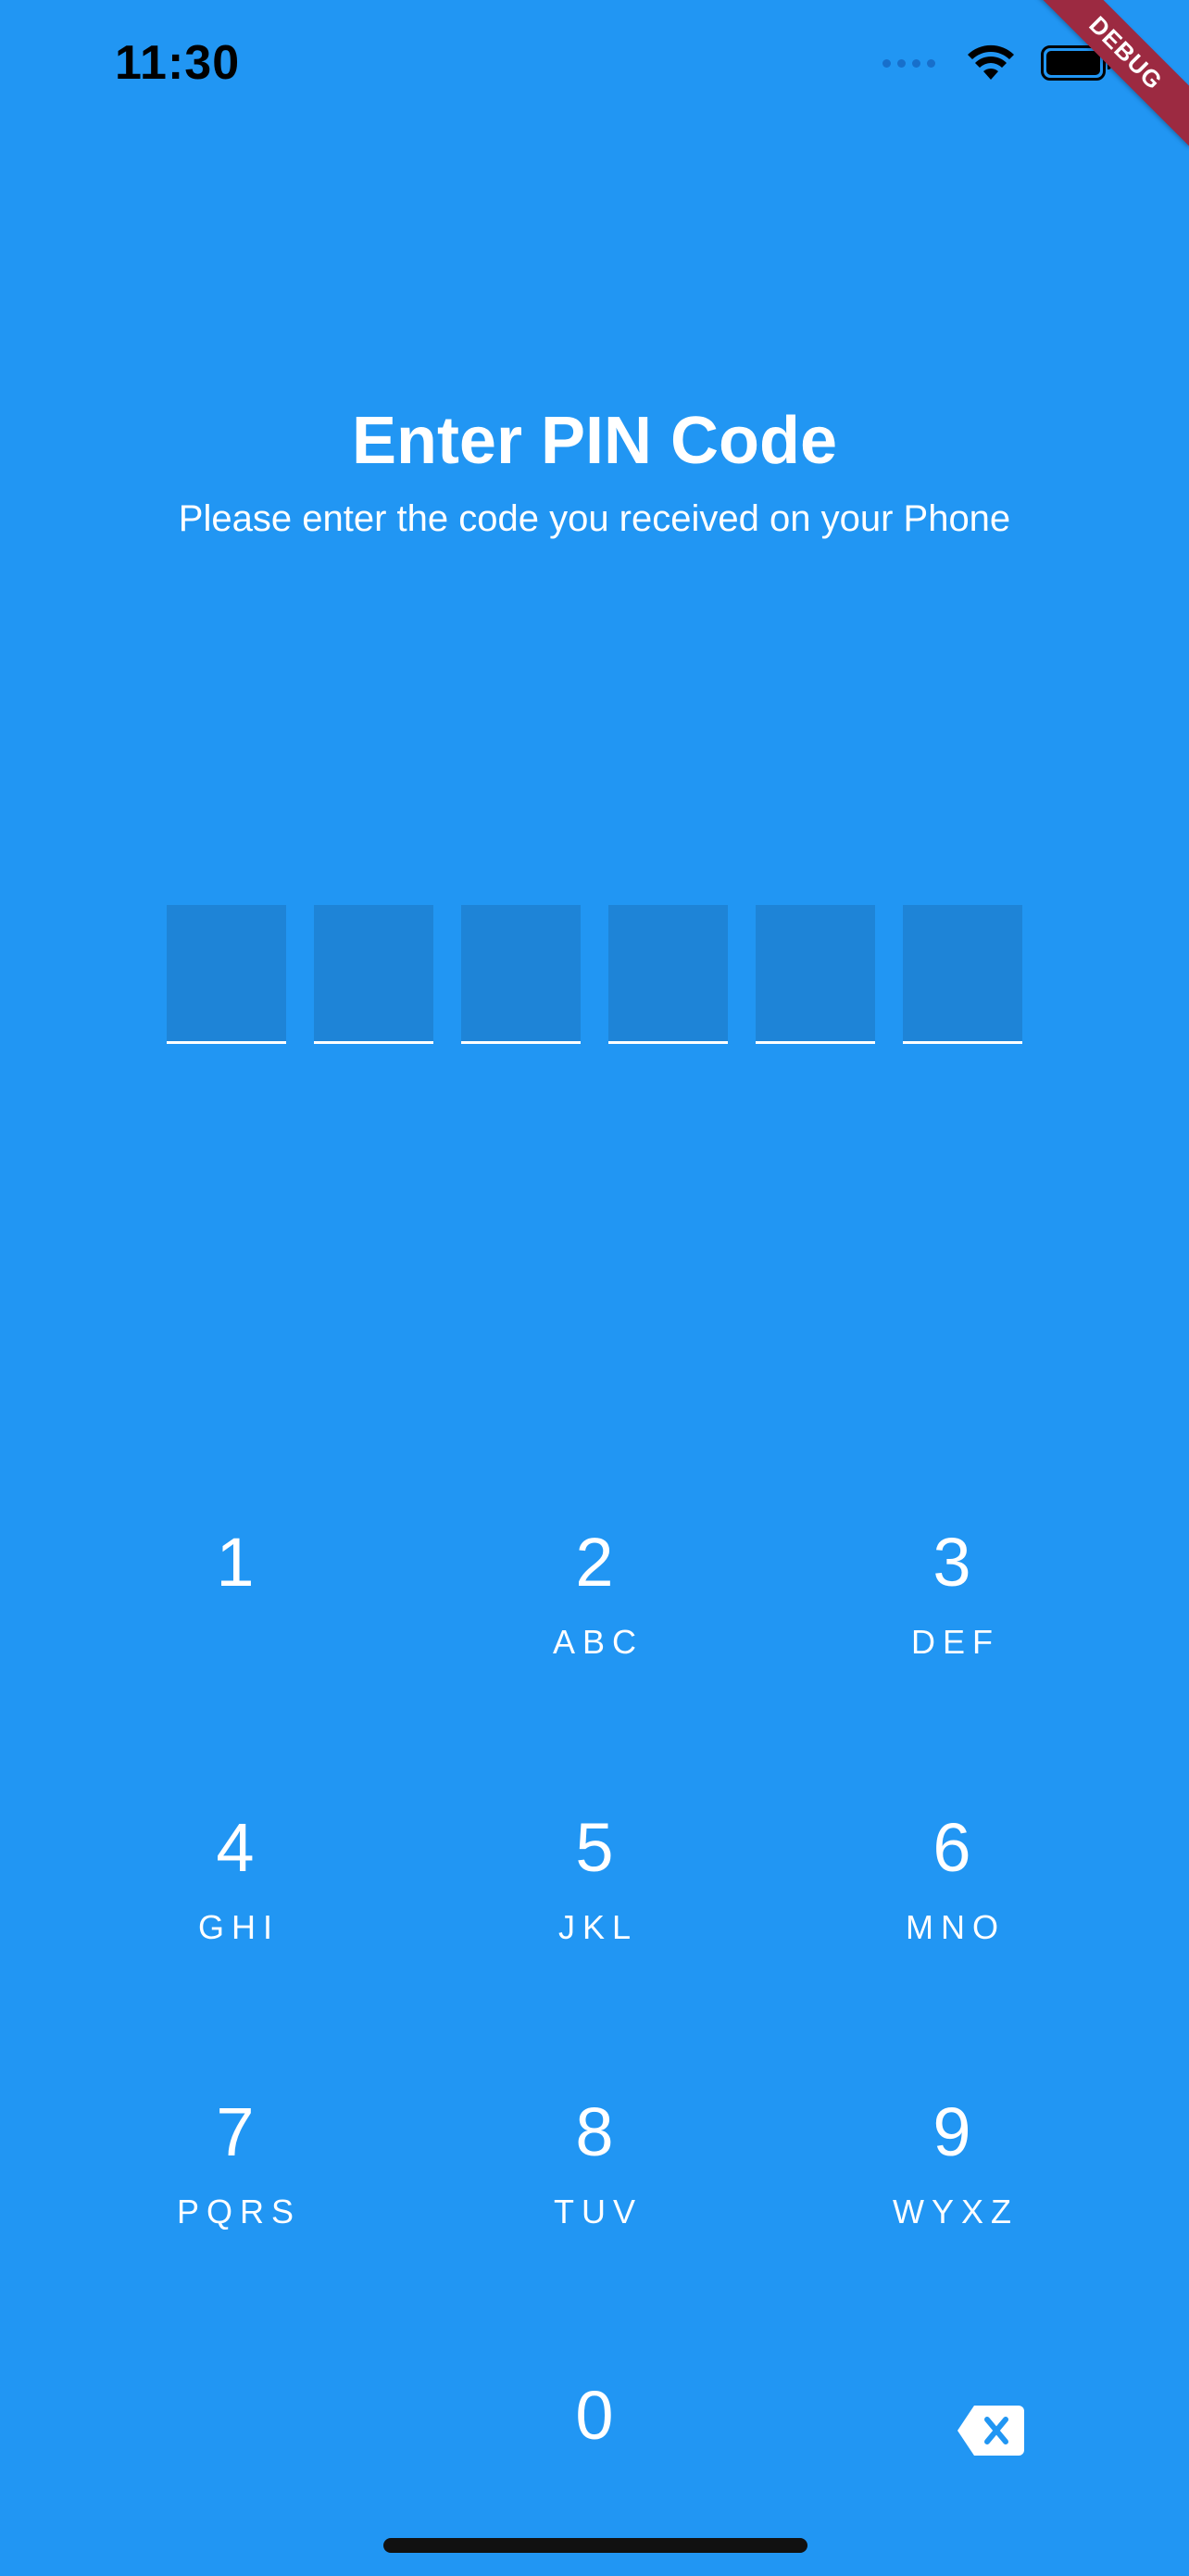 The image size is (1189, 2576). Describe the element at coordinates (178, 63) in the screenshot. I see `status-time: 11:30` at that location.